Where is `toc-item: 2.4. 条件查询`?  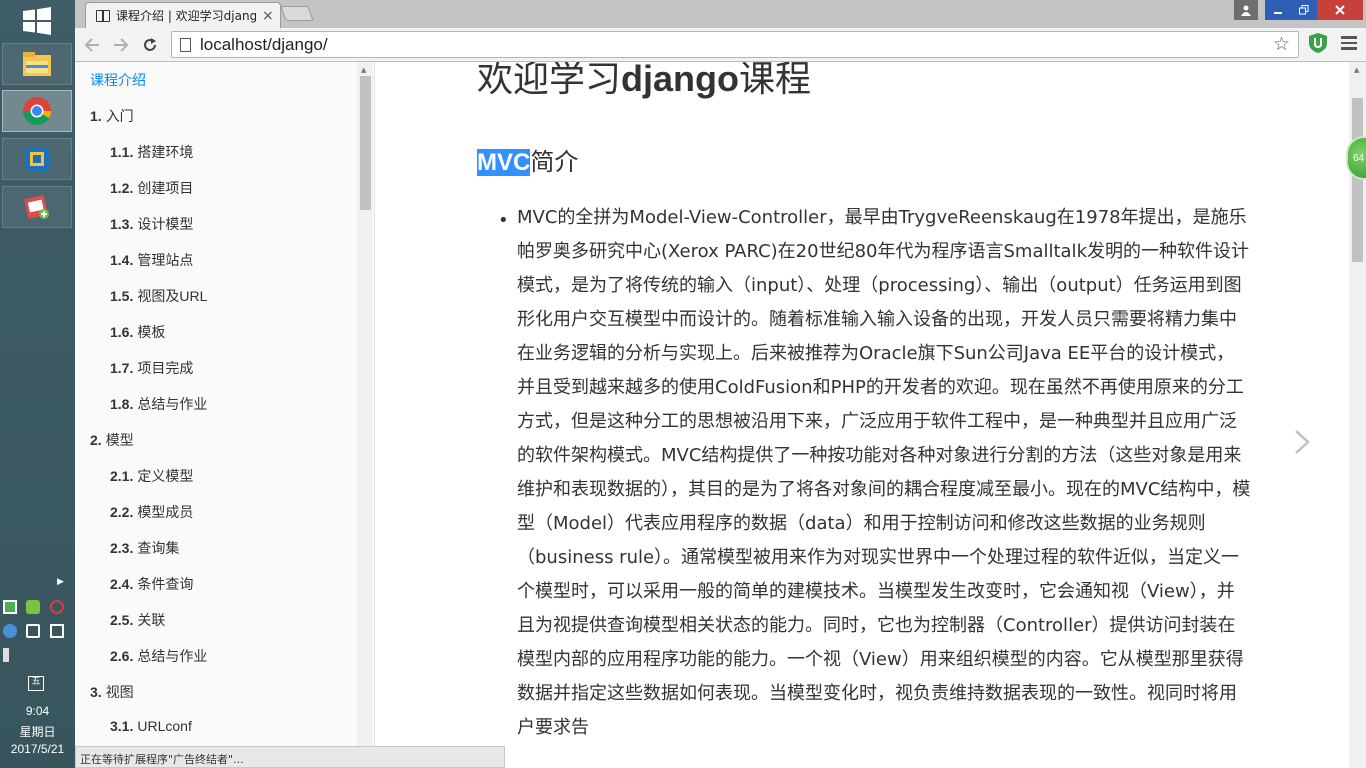 toc-item: 2.4. 条件查询 is located at coordinates (151, 584).